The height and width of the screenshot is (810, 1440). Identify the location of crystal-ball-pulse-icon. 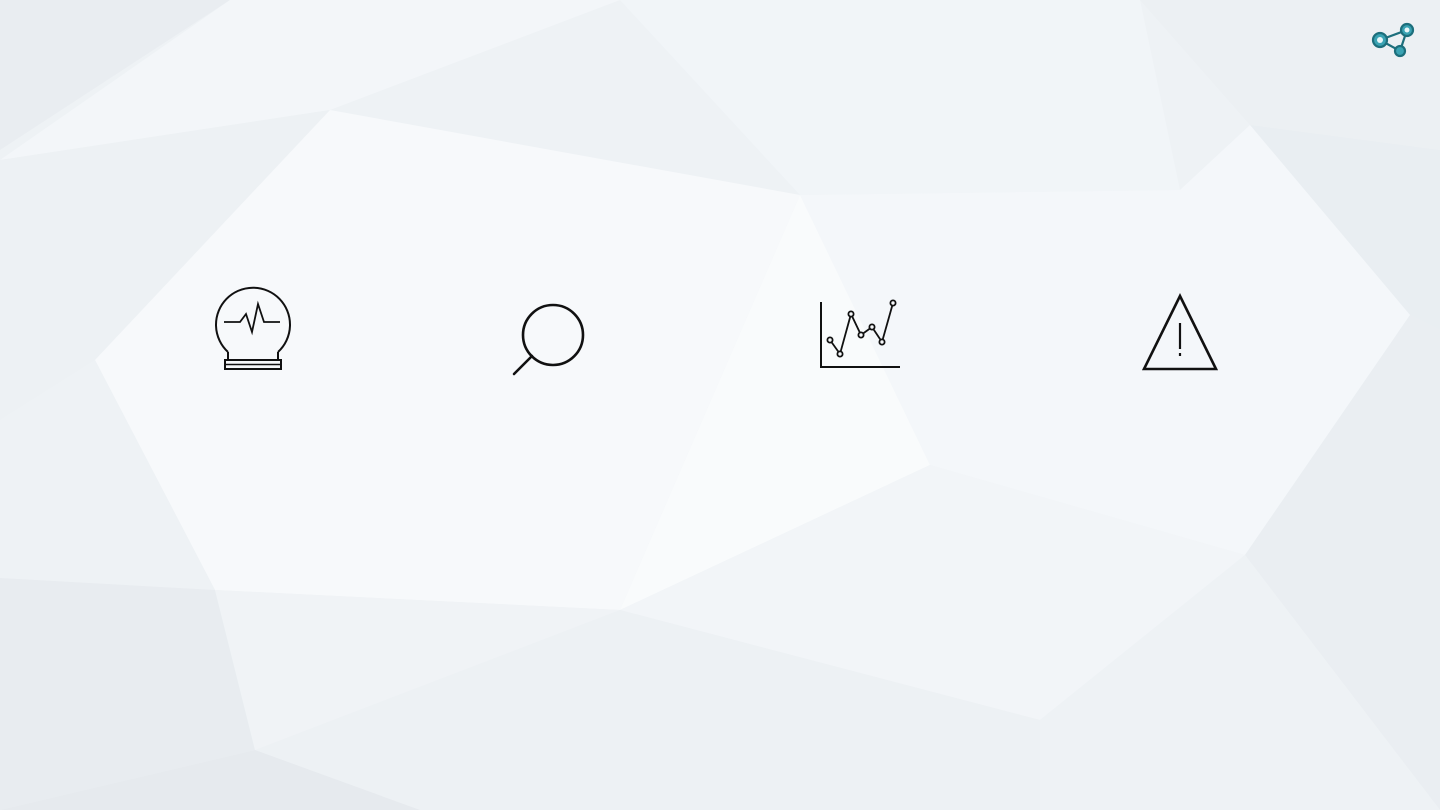
(253, 329).